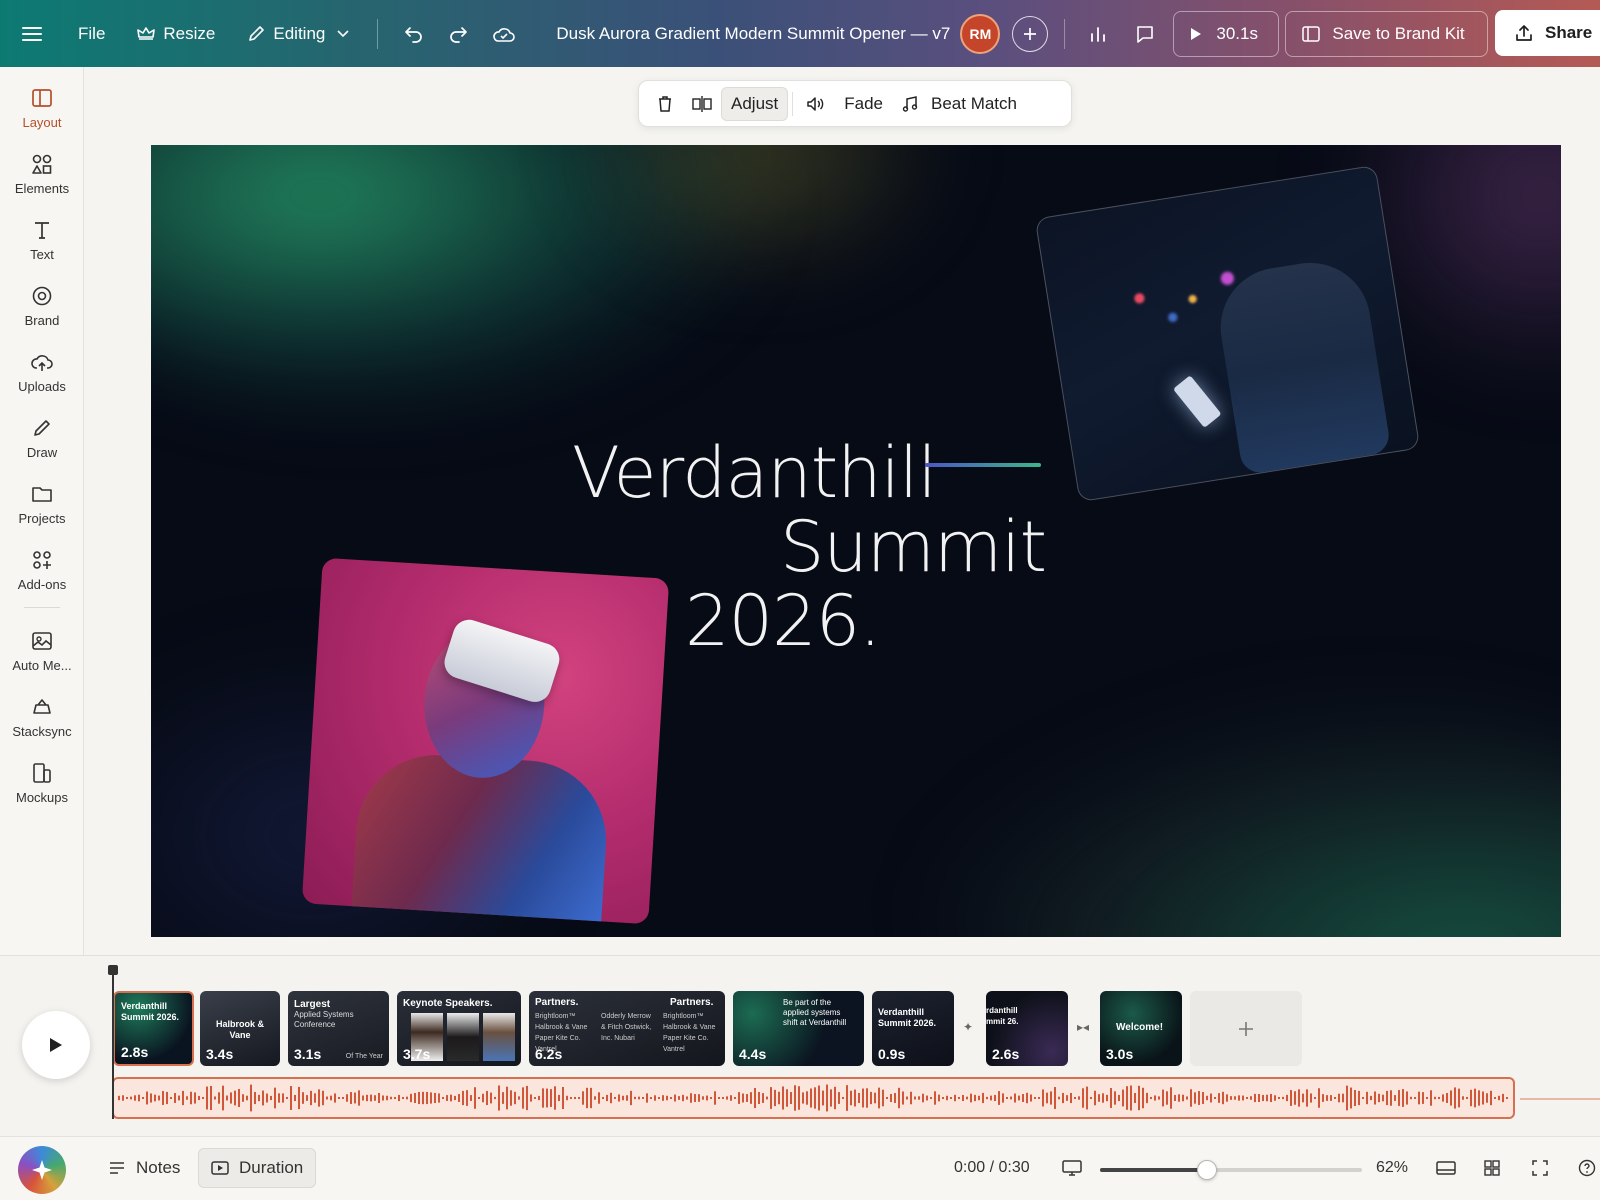 The image size is (1600, 1200). What do you see at coordinates (42, 717) in the screenshot?
I see `sidebar-item-stacksync: Stacksync` at bounding box center [42, 717].